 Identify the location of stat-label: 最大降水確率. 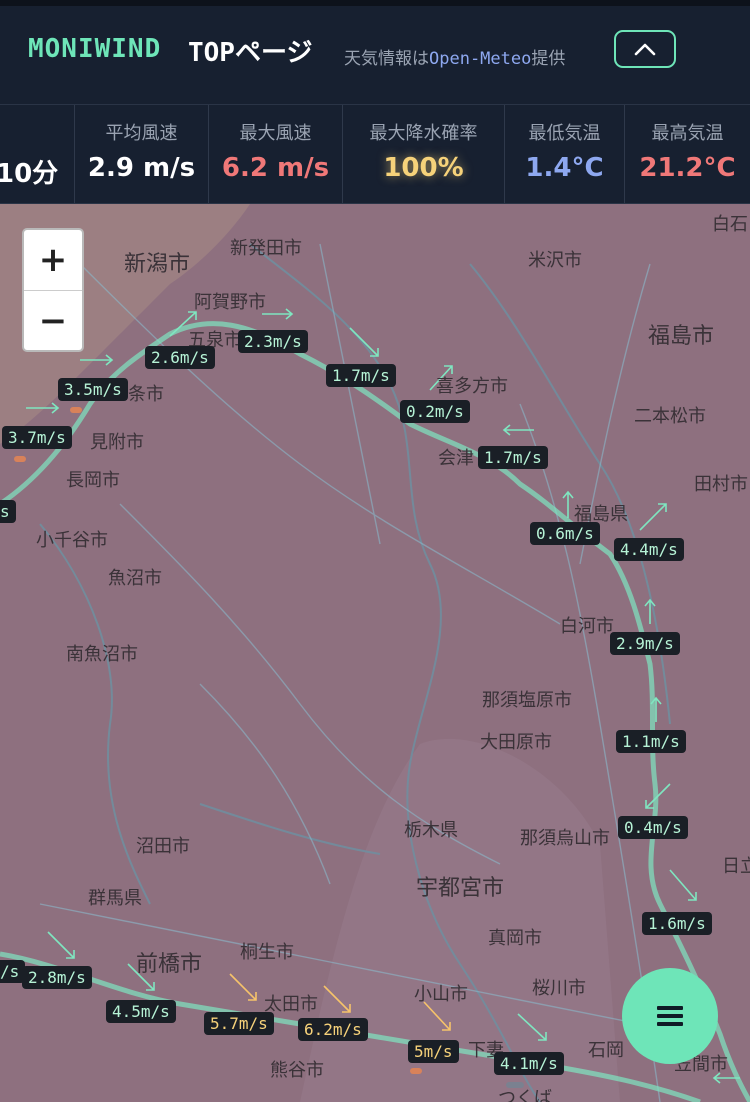
(423, 133).